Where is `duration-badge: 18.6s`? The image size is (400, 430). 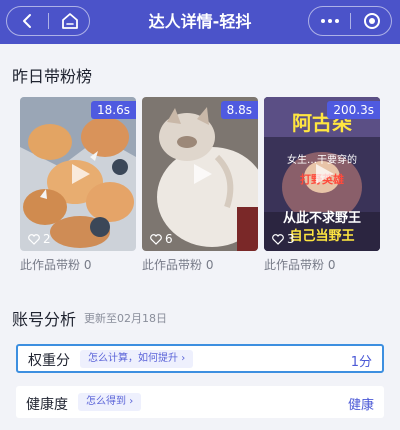
duration-badge: 18.6s is located at coordinates (113, 110).